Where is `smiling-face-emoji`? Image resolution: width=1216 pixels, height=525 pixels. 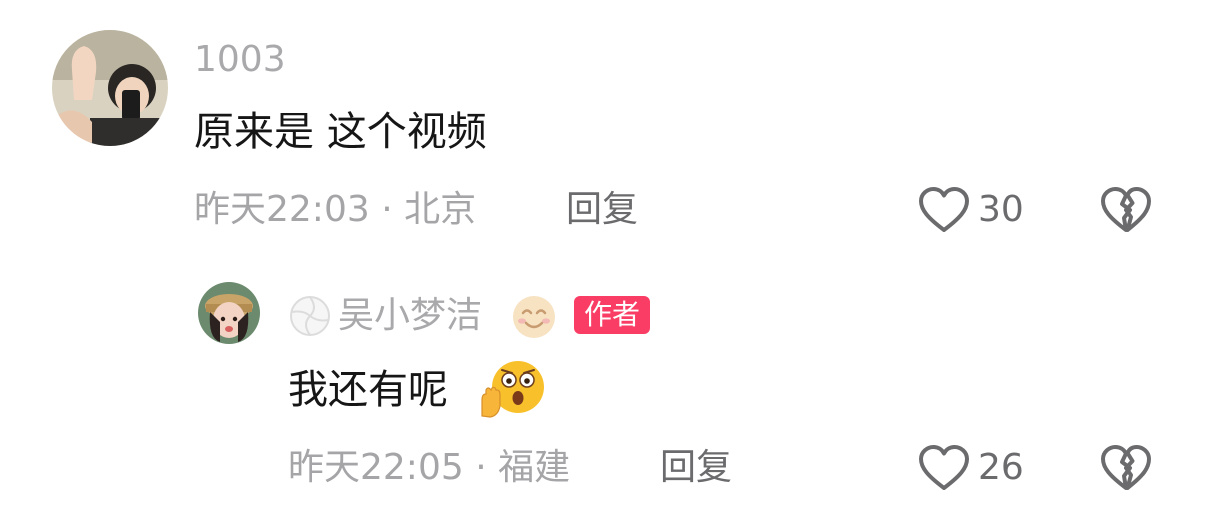 smiling-face-emoji is located at coordinates (534, 317).